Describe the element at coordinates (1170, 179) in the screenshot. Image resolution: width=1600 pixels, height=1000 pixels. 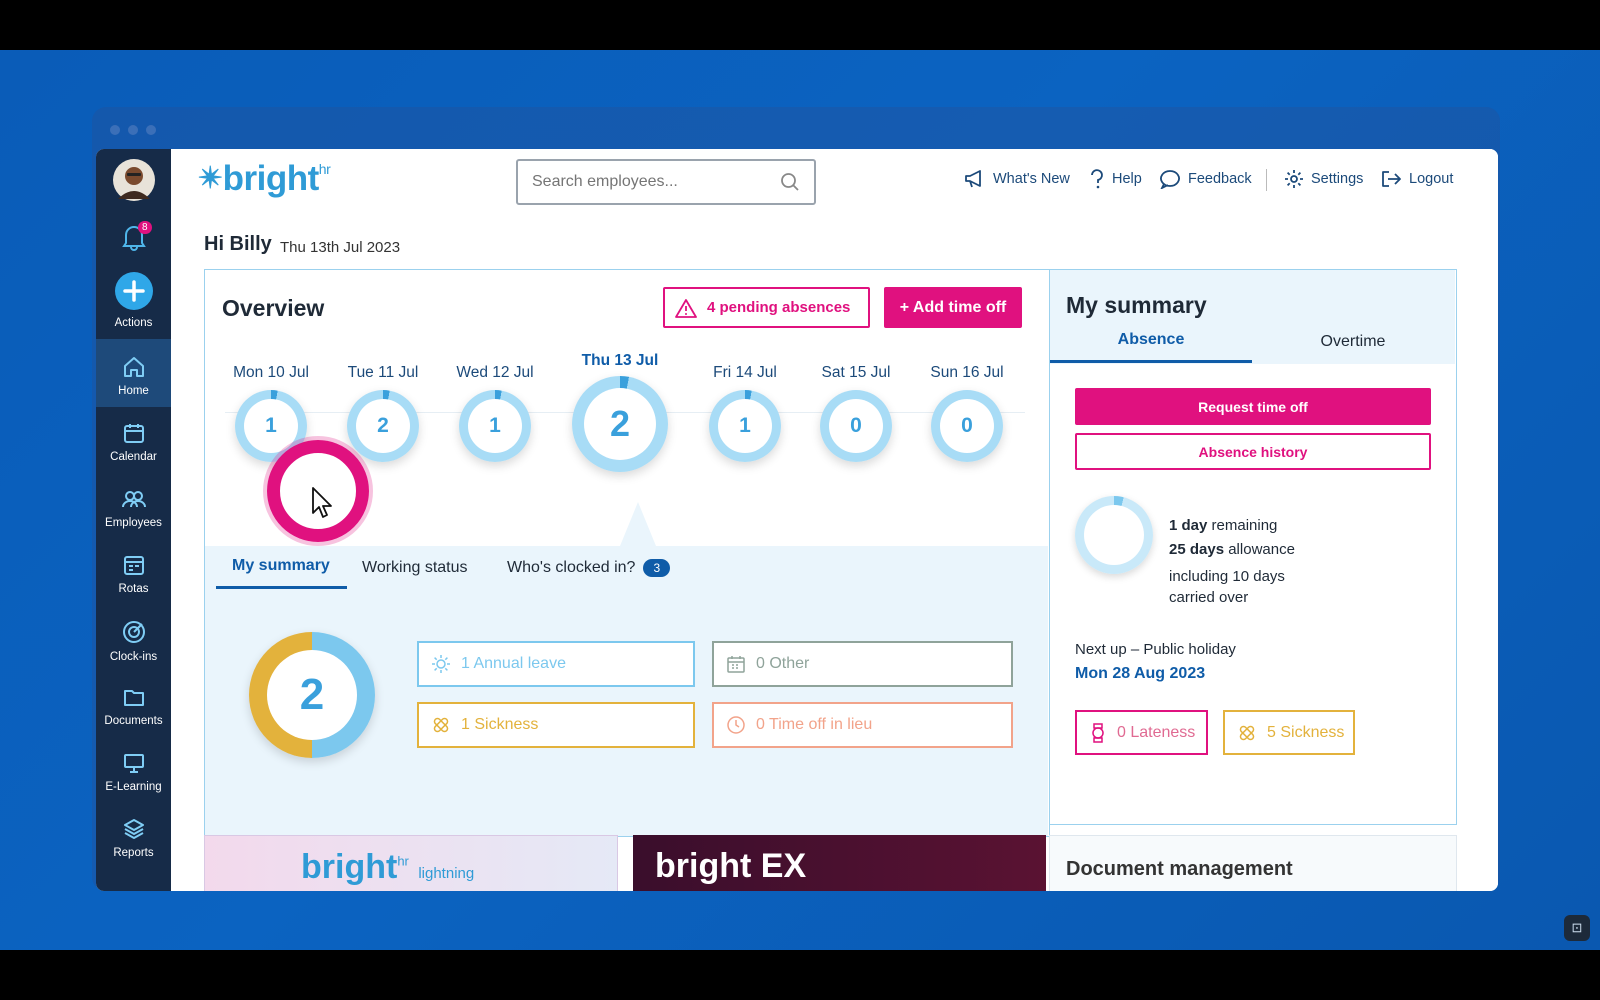
I see `chat-bubble-icon` at that location.